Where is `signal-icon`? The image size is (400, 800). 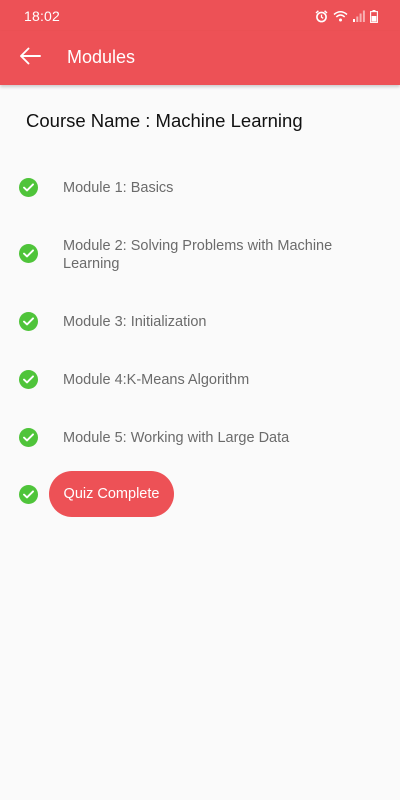 signal-icon is located at coordinates (359, 16).